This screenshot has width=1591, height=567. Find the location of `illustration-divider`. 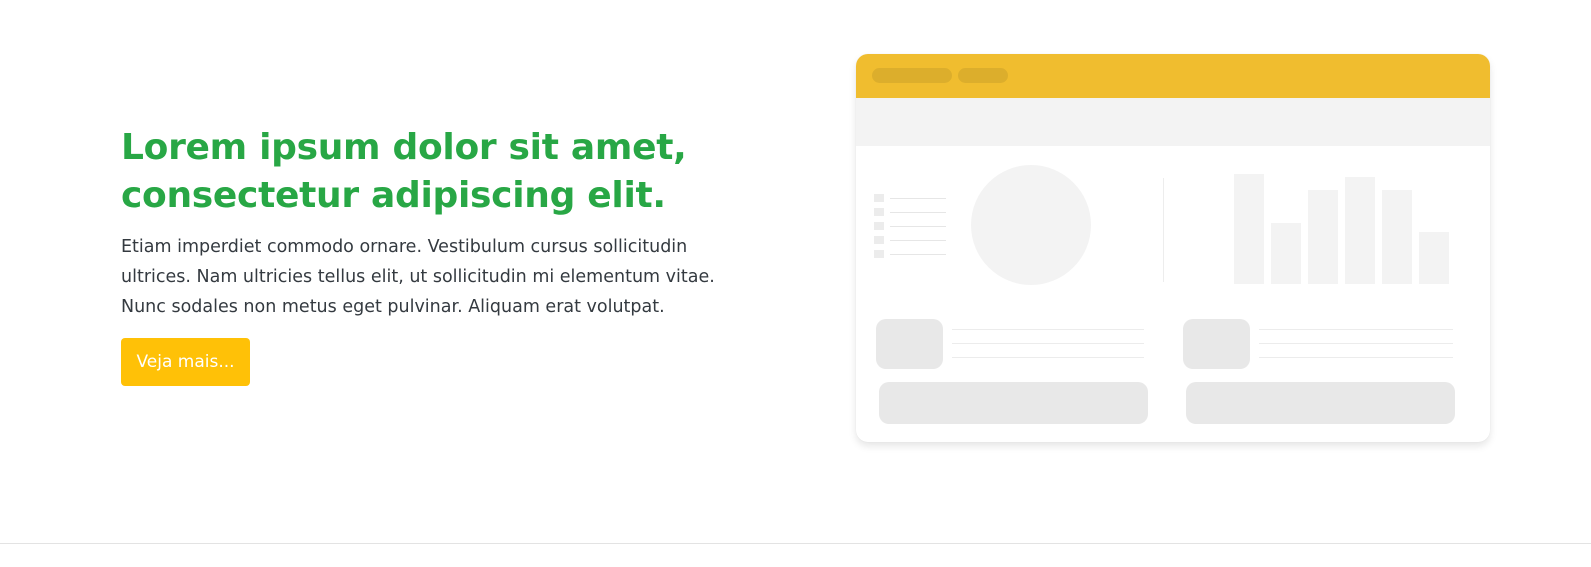

illustration-divider is located at coordinates (1163, 230).